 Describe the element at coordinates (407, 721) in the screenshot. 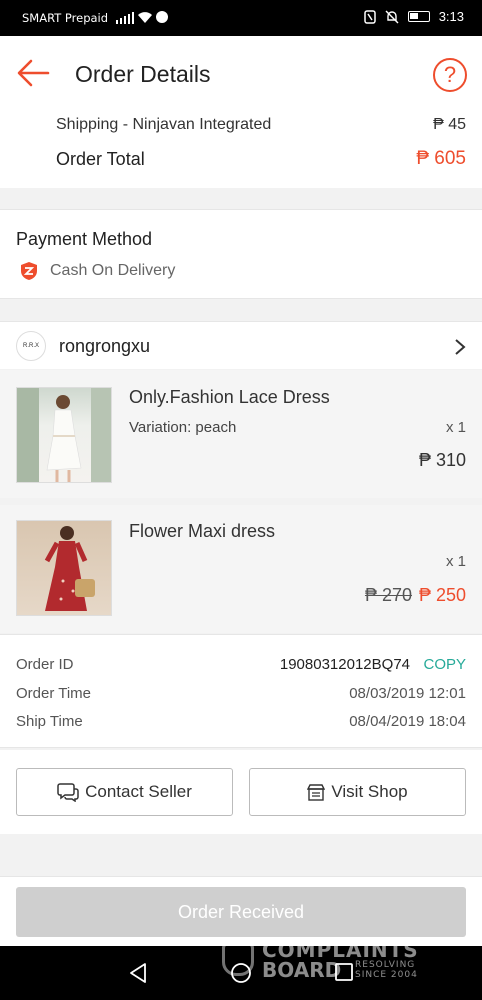

I see `ship-time-value: 08/04/2019 18:04` at that location.